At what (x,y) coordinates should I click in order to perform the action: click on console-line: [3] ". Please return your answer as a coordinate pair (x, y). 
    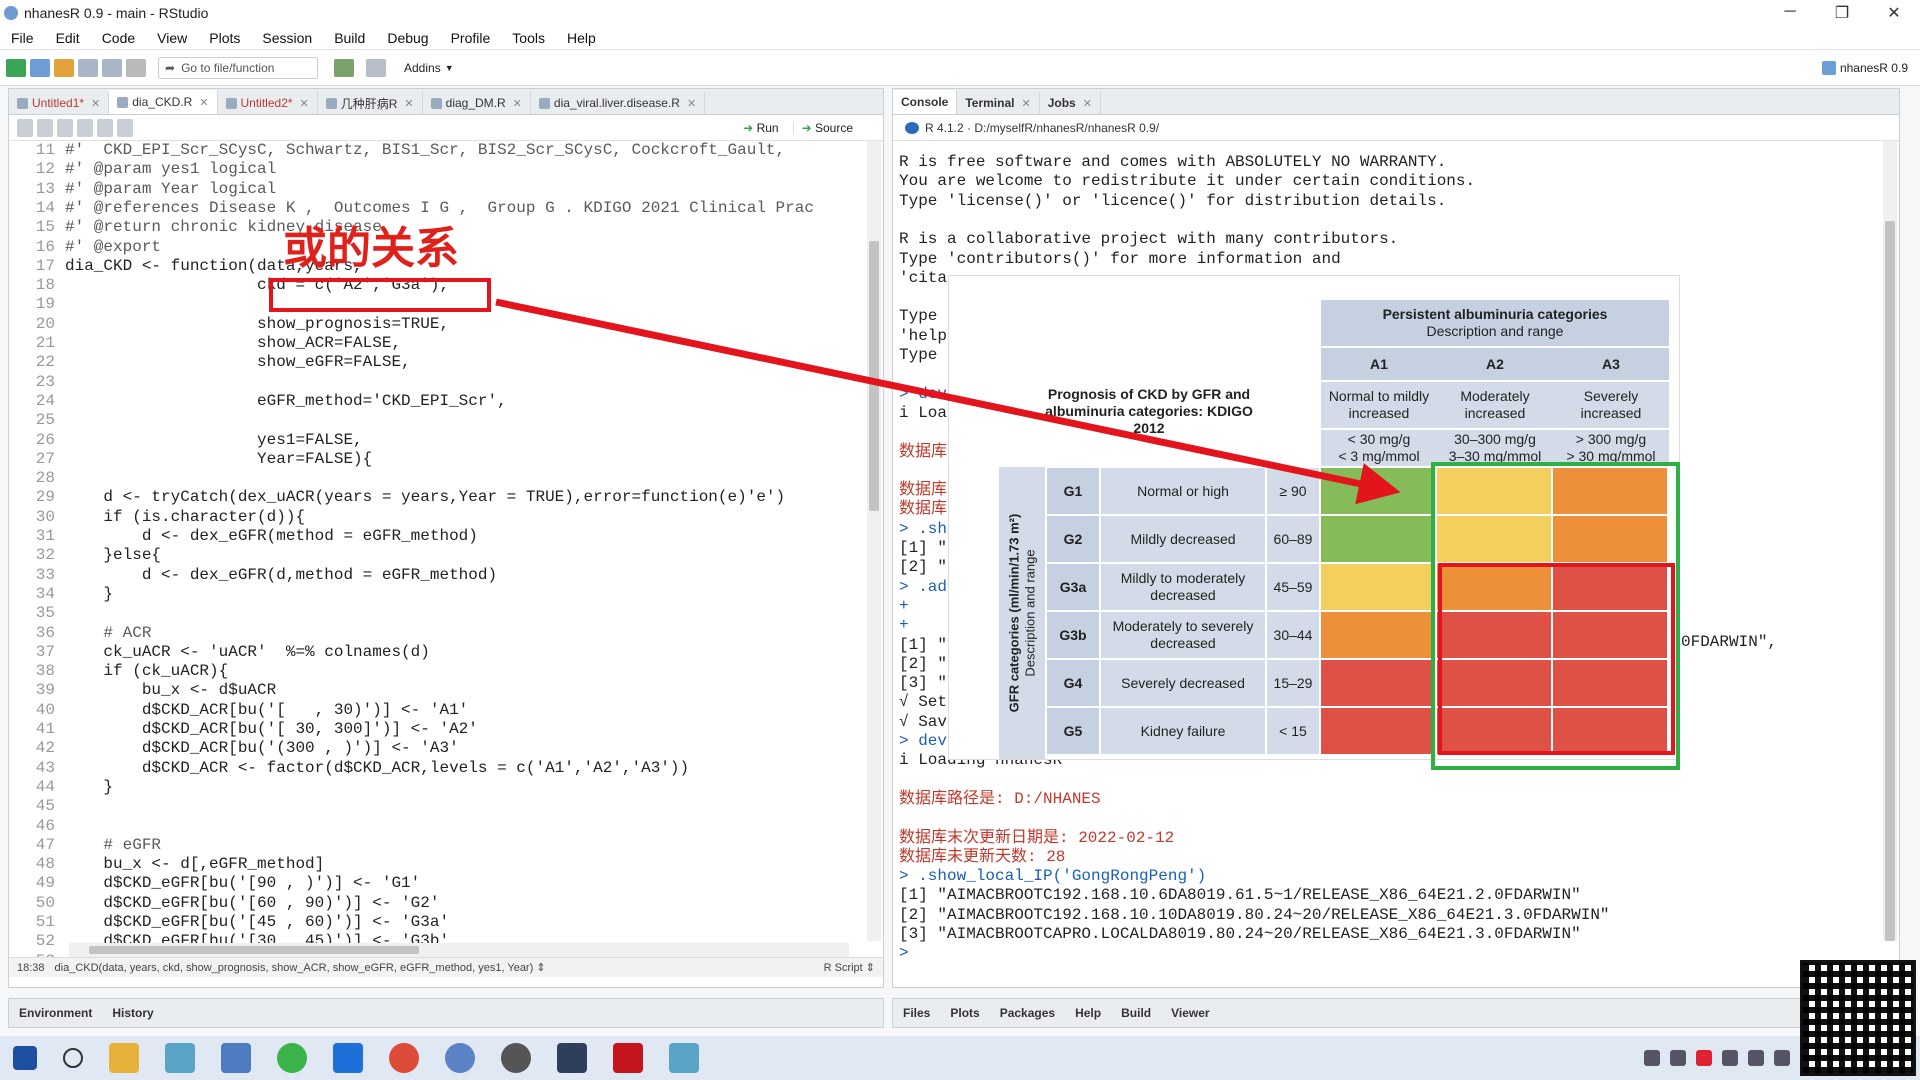
    Looking at the image, I should click on (923, 683).